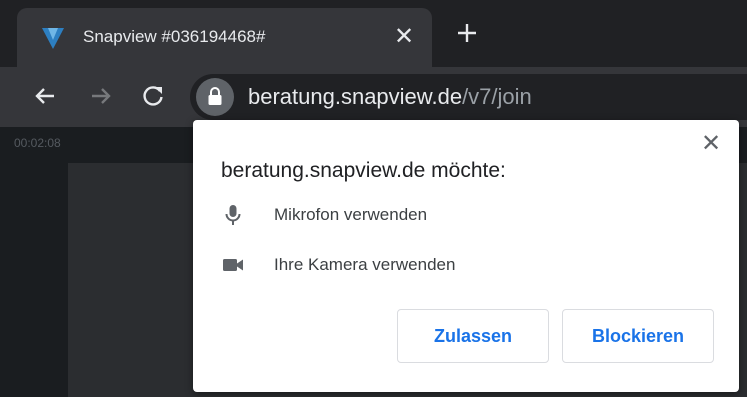 The image size is (747, 397). Describe the element at coordinates (473, 336) in the screenshot. I see `allow-button: Zulassen` at that location.